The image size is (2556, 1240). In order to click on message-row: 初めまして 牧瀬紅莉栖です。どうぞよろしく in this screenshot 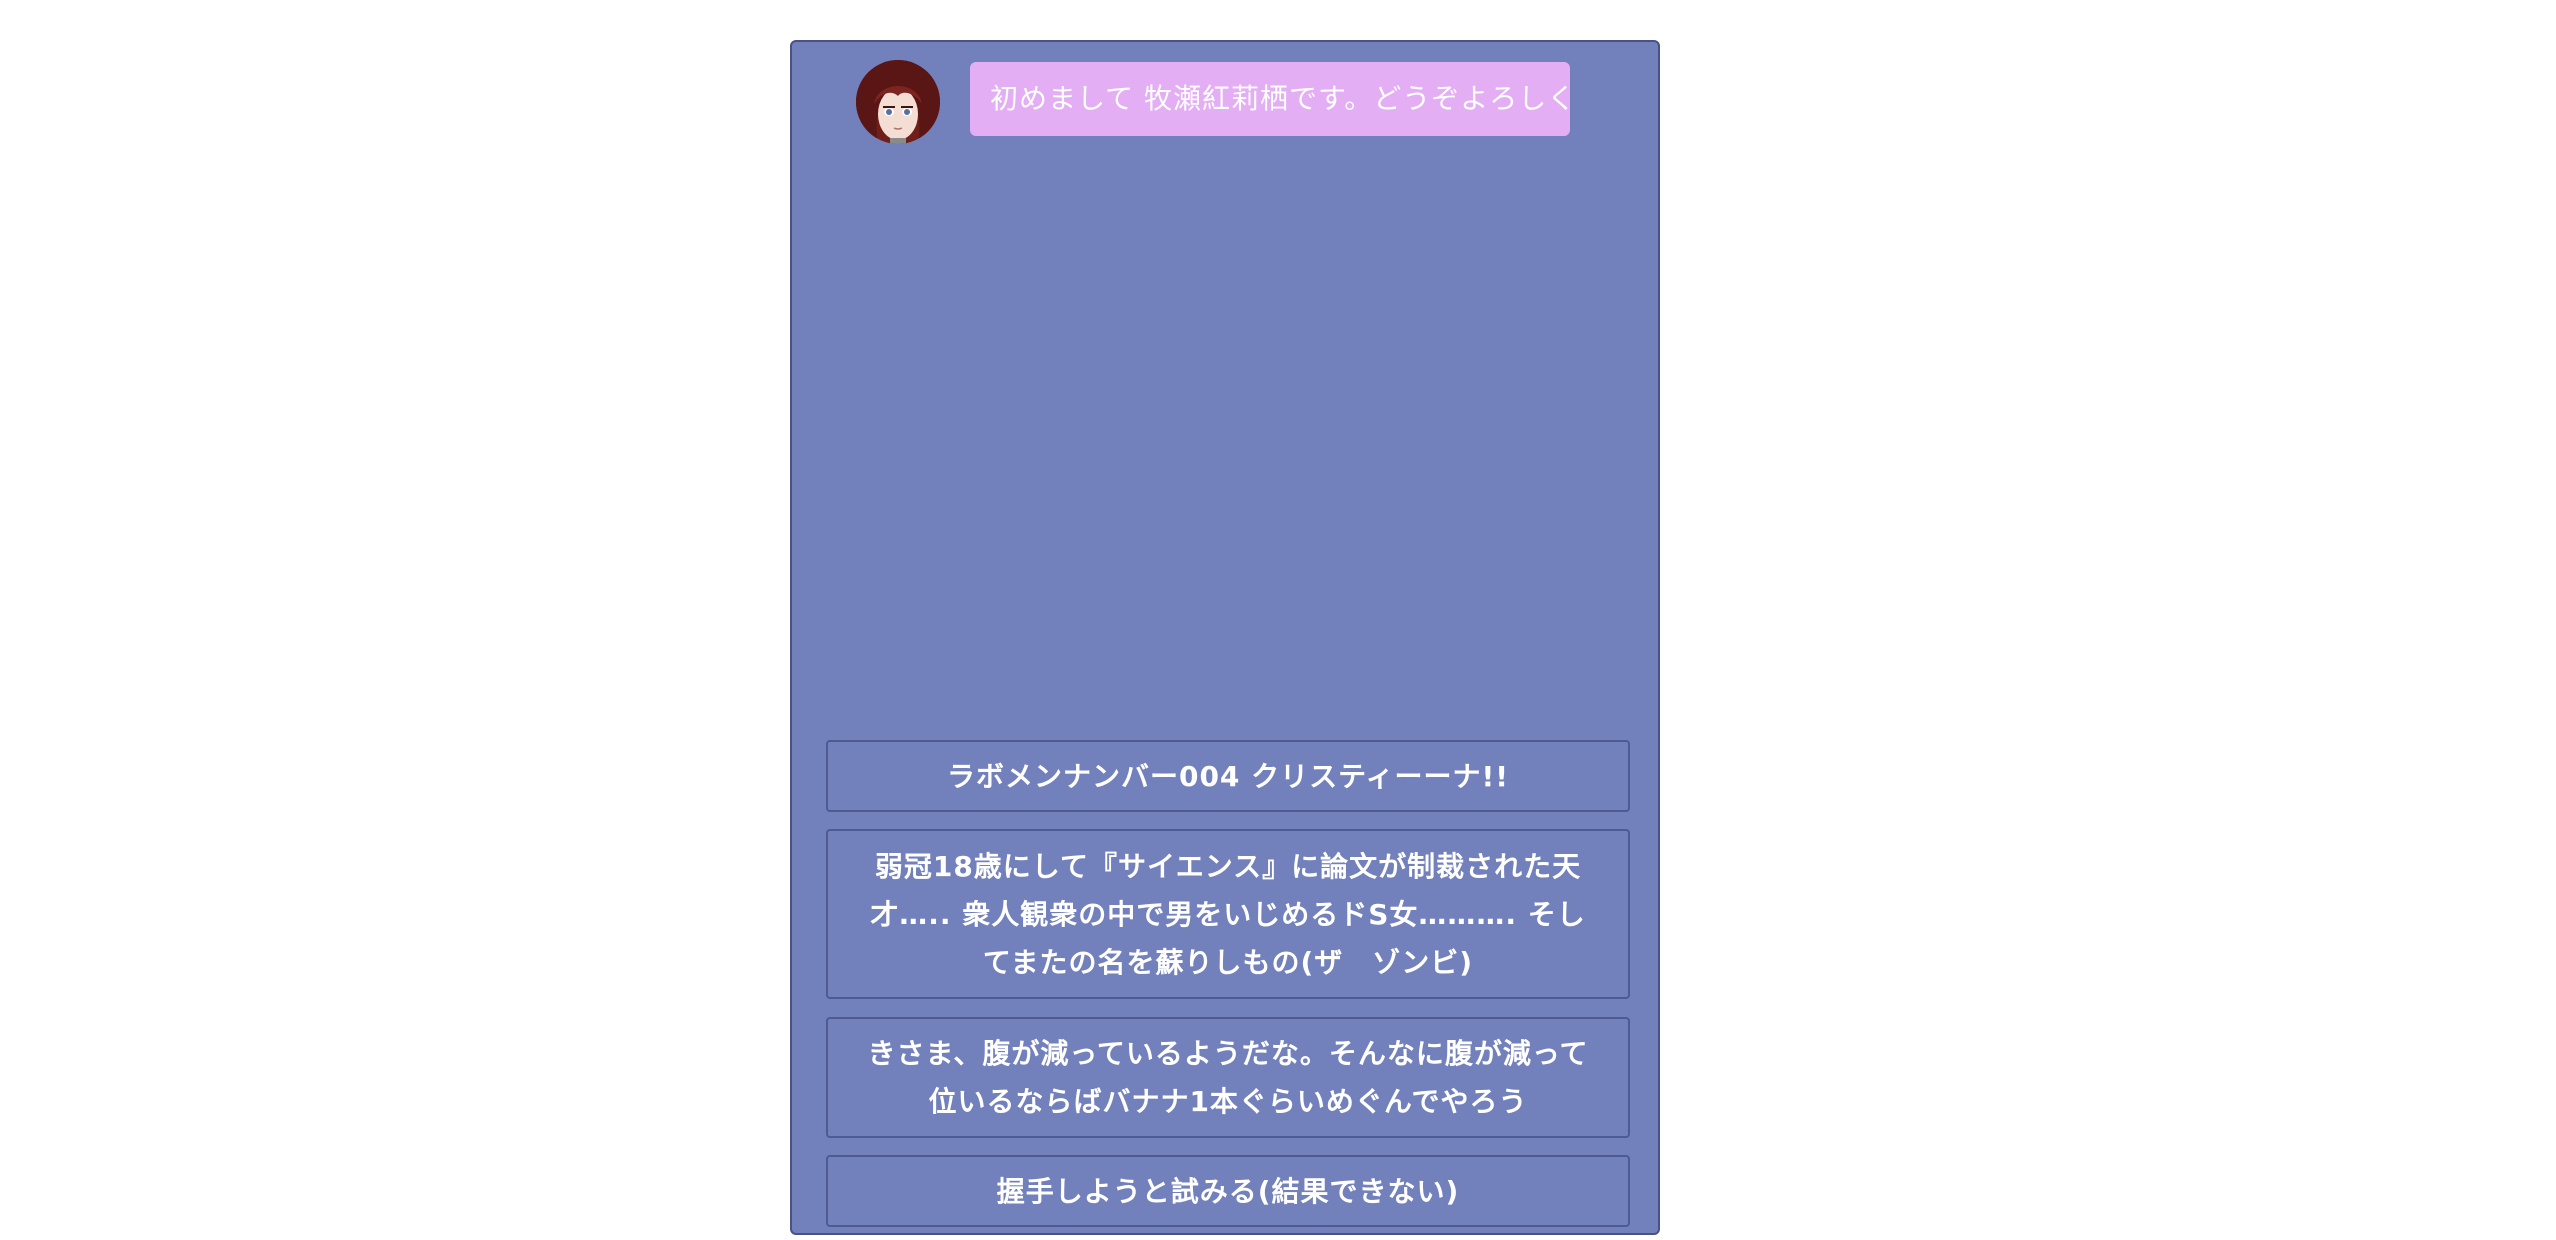, I will do `click(1215, 102)`.